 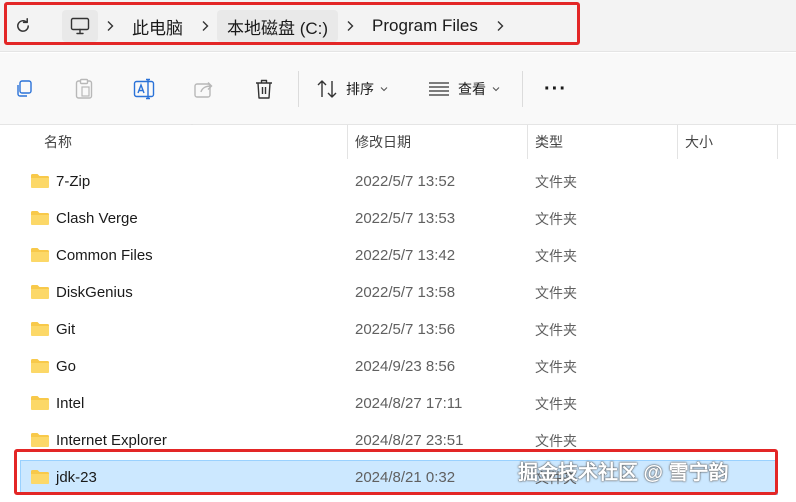 I want to click on view-button: 查看, so click(x=464, y=89).